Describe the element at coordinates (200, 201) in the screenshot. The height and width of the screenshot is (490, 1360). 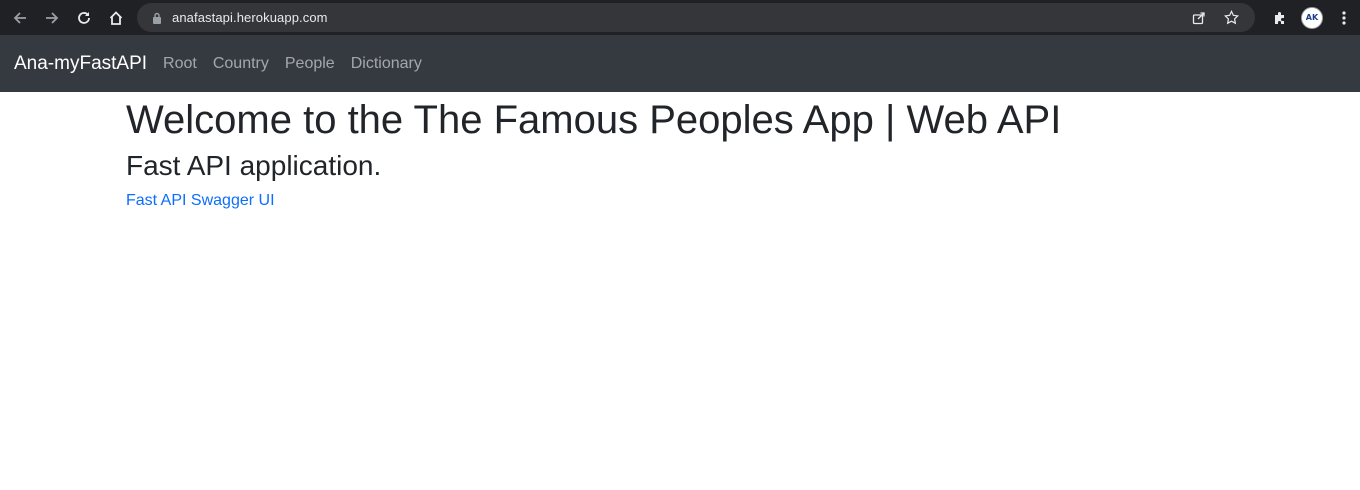
I see `swagger-ui-link: Fast API Swagger UI` at that location.